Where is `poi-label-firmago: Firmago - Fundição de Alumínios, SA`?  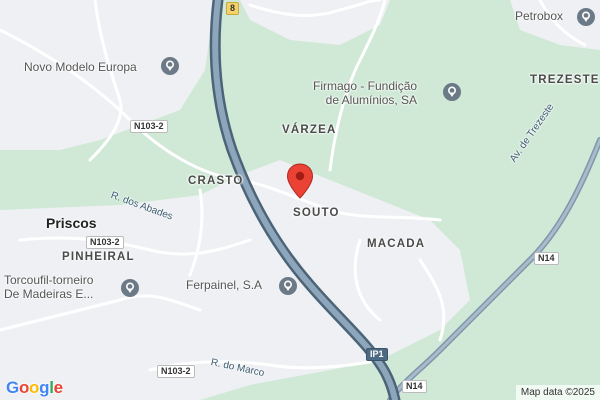 poi-label-firmago: Firmago - Fundição de Alumínios, SA is located at coordinates (365, 93).